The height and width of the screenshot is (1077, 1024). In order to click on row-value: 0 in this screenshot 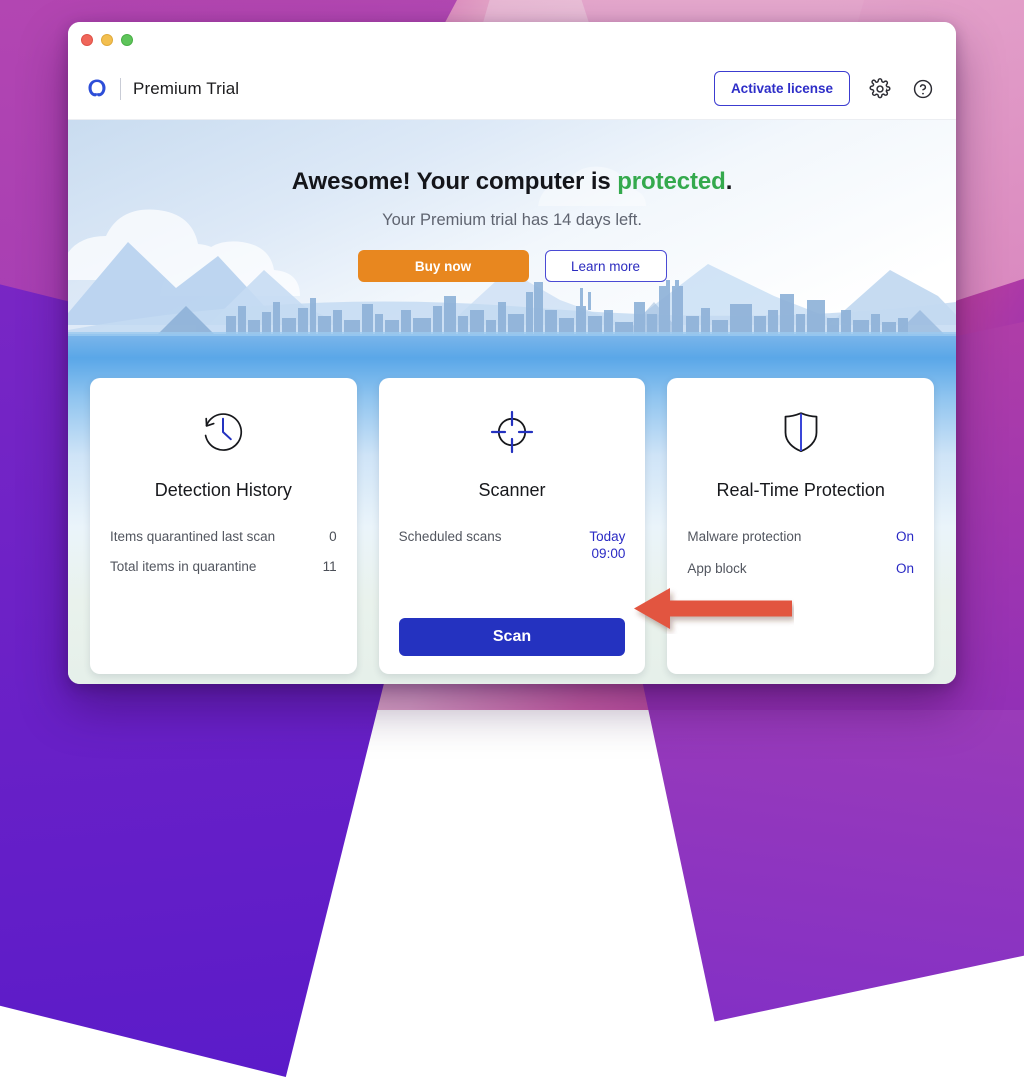, I will do `click(333, 536)`.